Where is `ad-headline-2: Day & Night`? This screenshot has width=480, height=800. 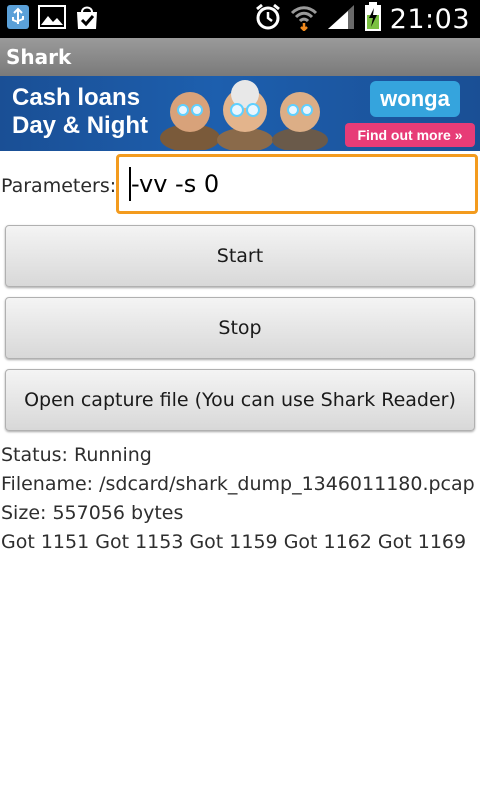 ad-headline-2: Day & Night is located at coordinates (80, 125).